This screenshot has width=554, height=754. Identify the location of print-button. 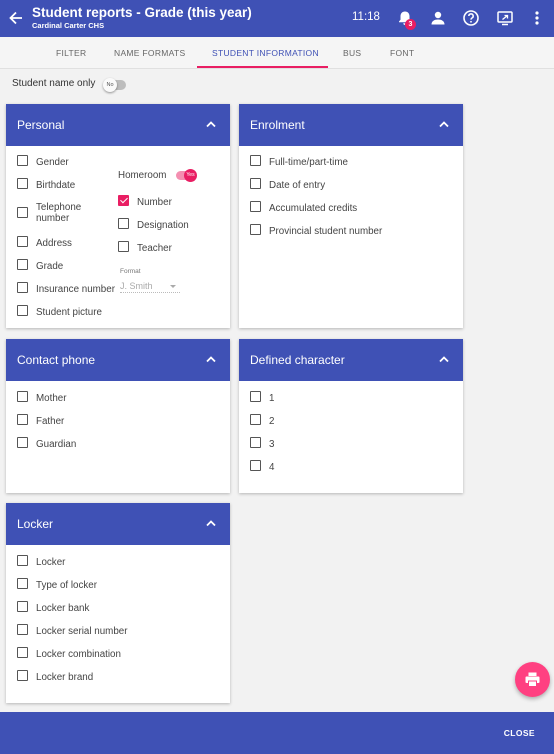
(532, 679).